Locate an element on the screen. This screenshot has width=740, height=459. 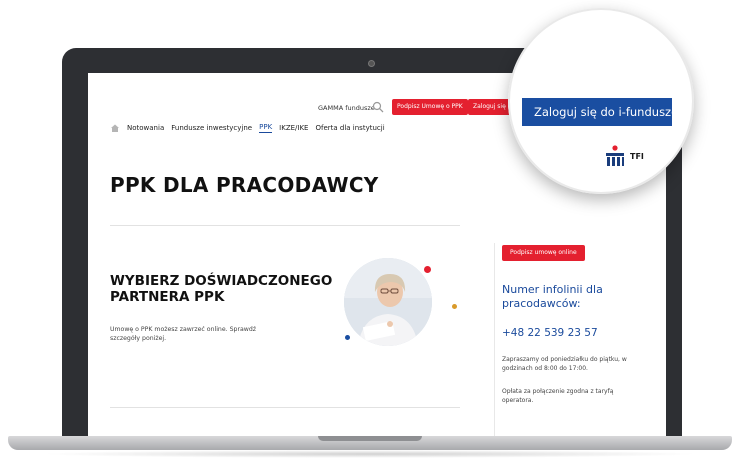
nav-item-ikze-ike: IKZE/IKE is located at coordinates (293, 128).